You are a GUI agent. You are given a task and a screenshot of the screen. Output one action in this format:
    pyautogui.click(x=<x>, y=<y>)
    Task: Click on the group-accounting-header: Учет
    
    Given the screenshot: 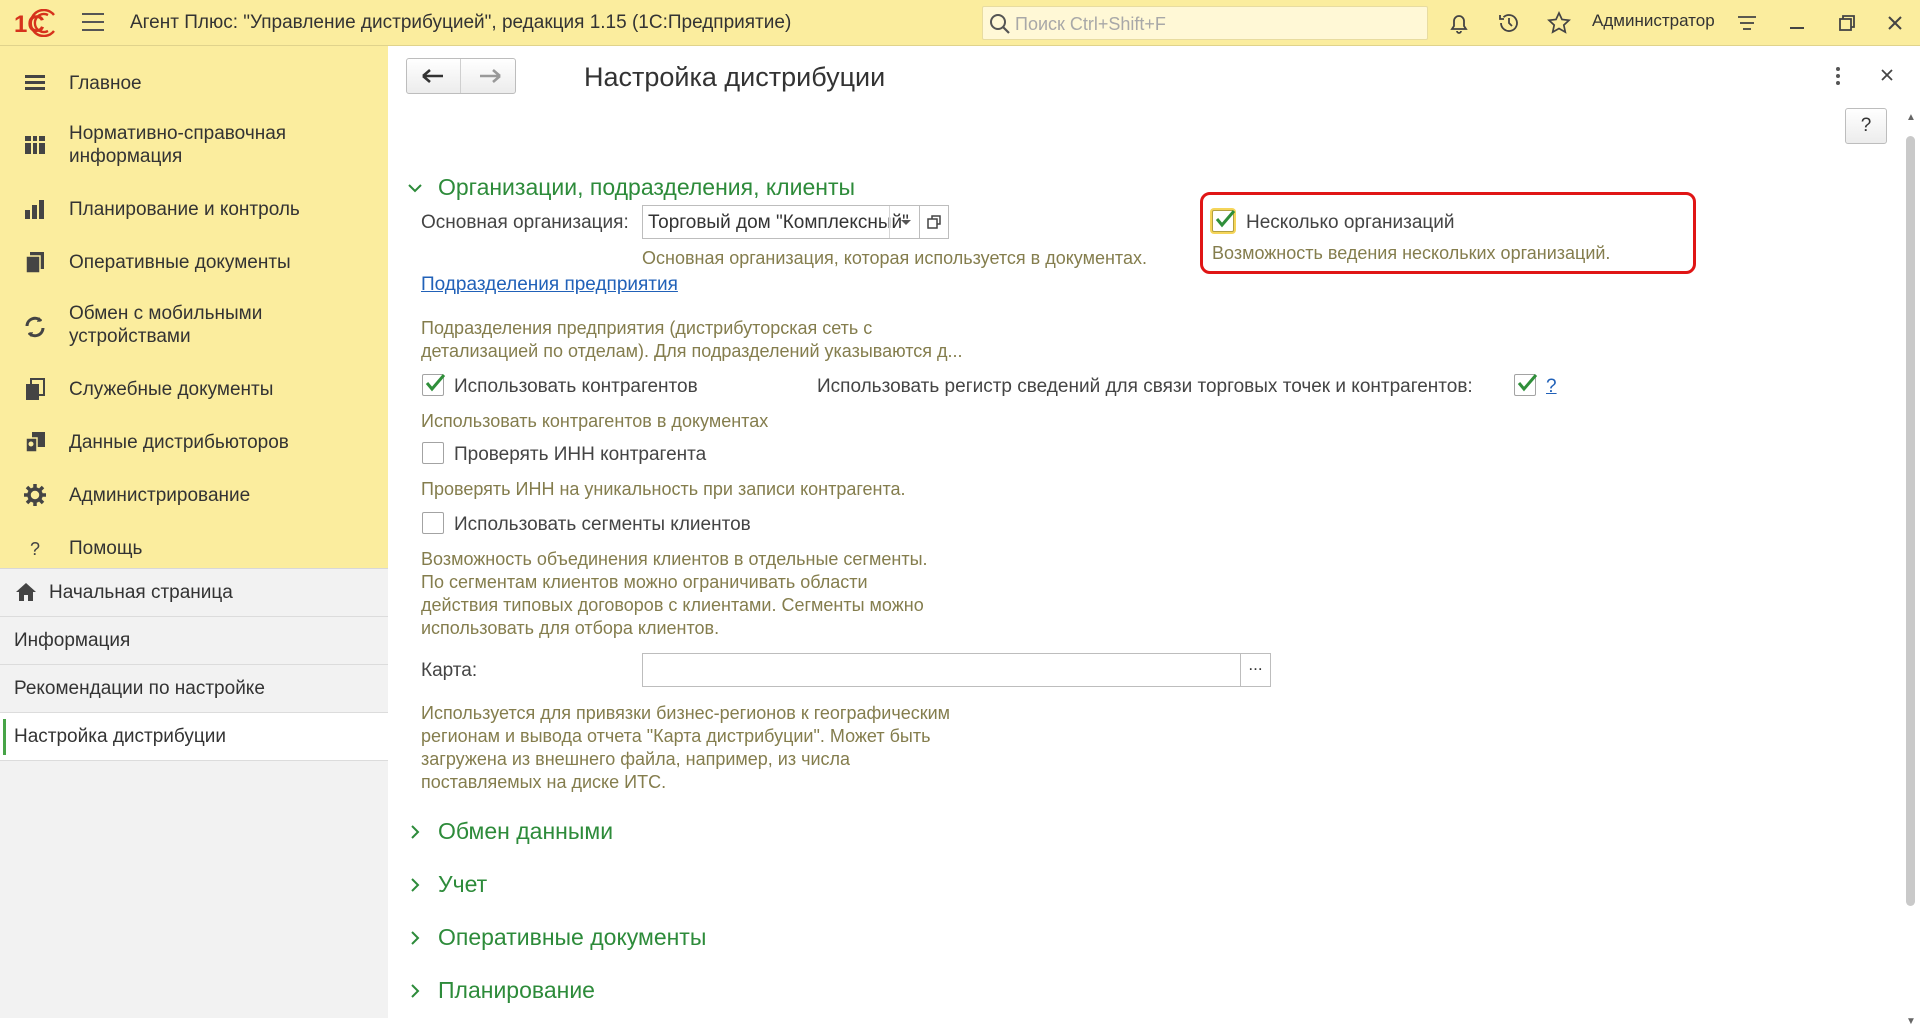 What is the action you would take?
    pyautogui.click(x=446, y=884)
    